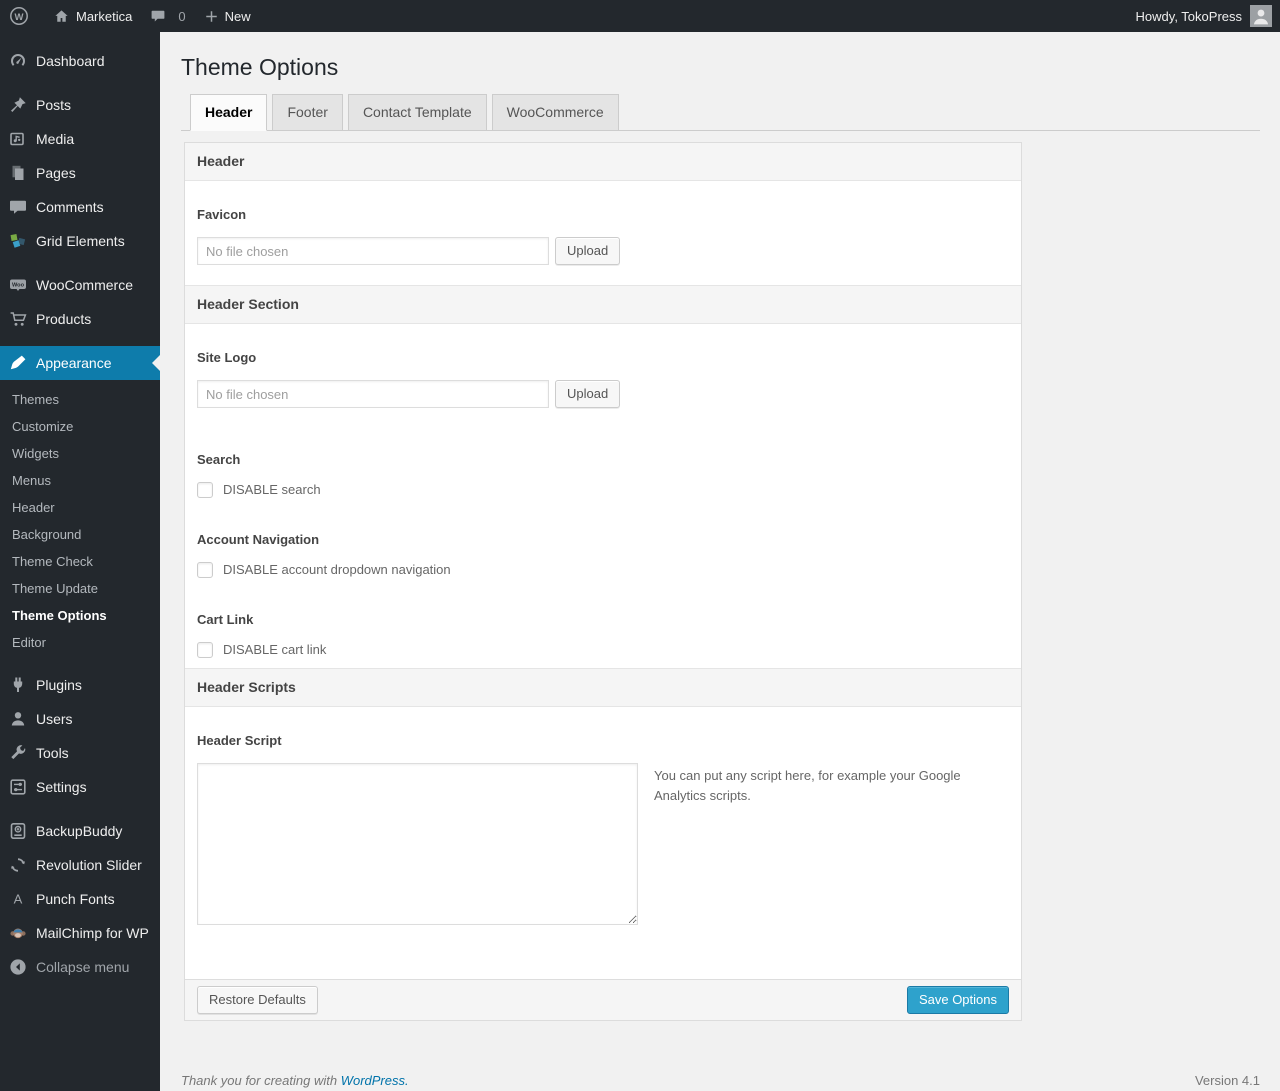 The width and height of the screenshot is (1280, 1091). I want to click on sidebar-item-grid-elements: Grid Elements, so click(80, 241).